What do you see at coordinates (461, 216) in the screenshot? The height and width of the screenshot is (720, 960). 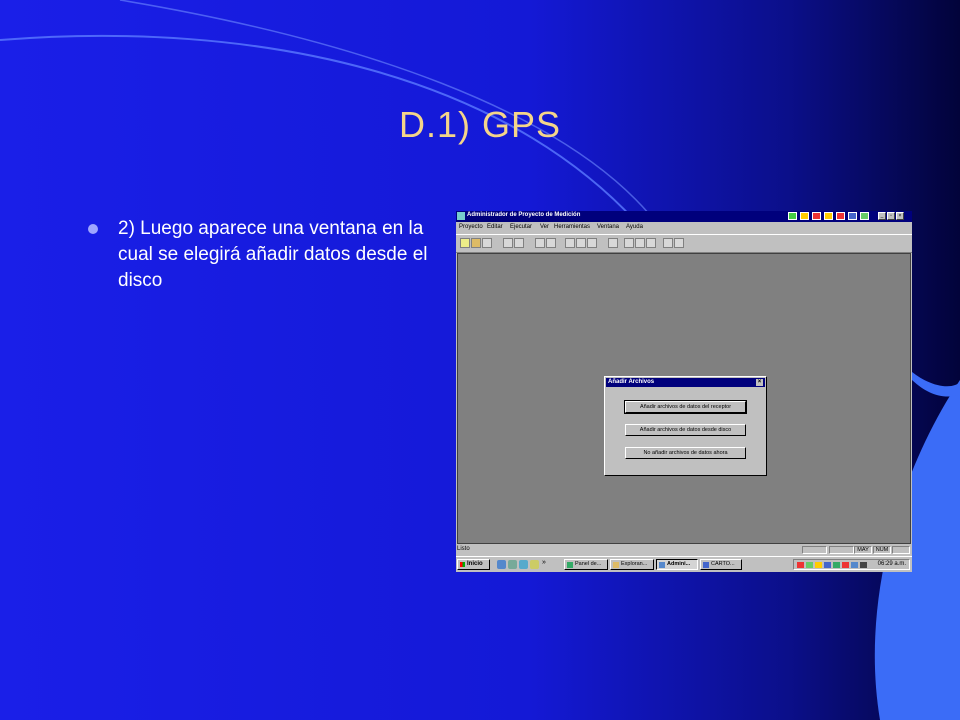 I see `app-icon` at bounding box center [461, 216].